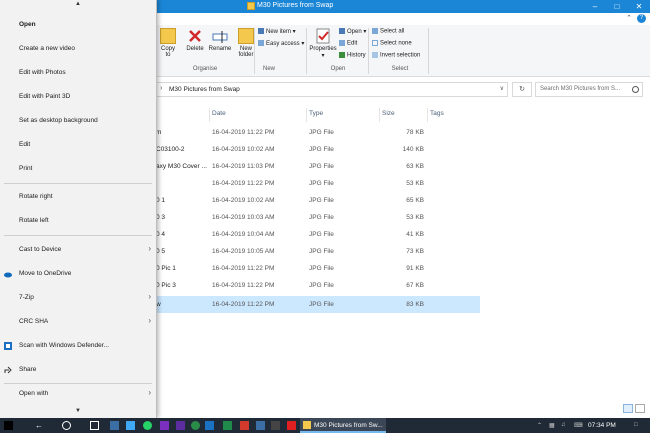  Describe the element at coordinates (195, 425) in the screenshot. I see `chrome-icon` at that location.